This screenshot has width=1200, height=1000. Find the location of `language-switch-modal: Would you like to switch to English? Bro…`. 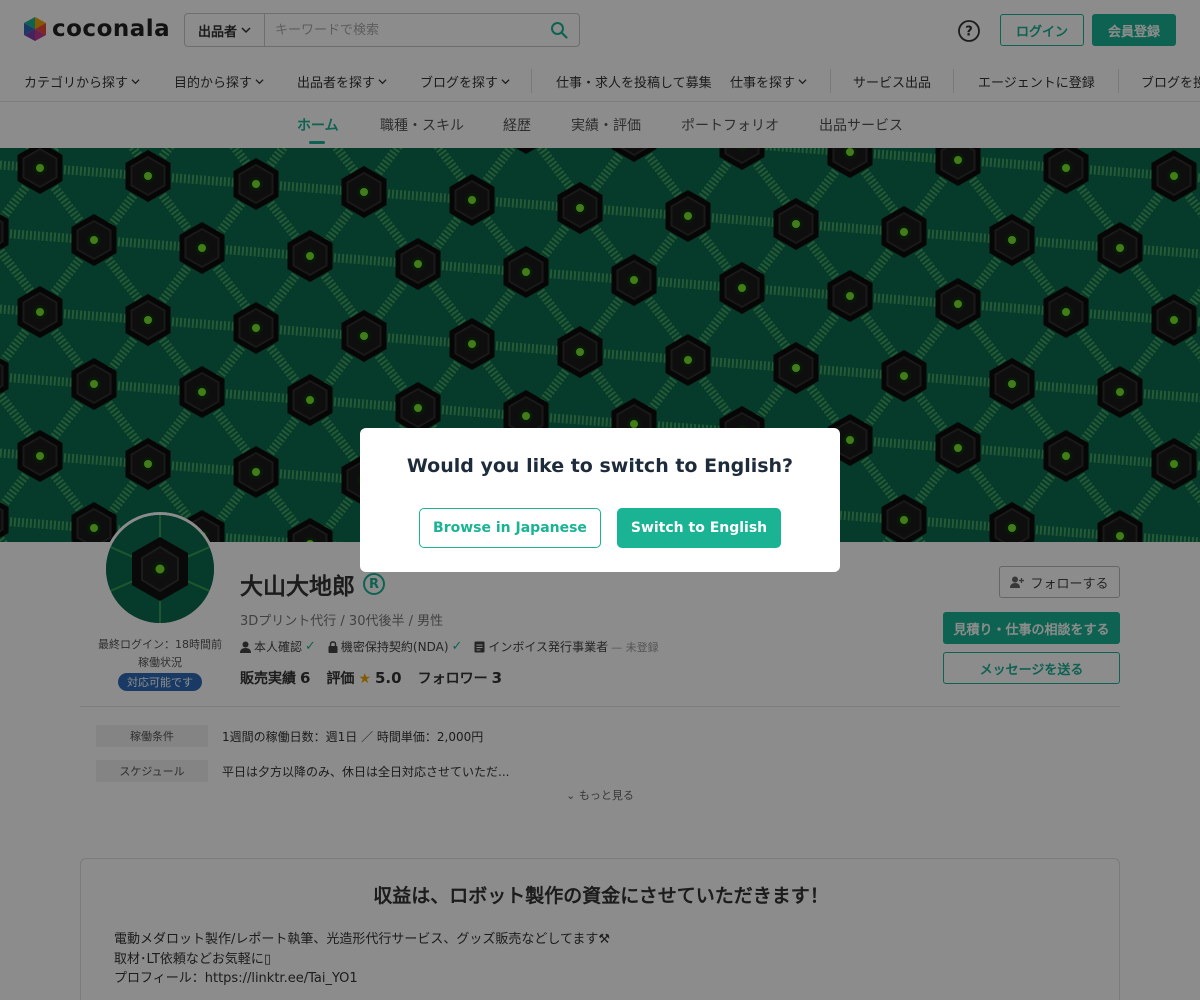

language-switch-modal: Would you like to switch to English? Bro… is located at coordinates (600, 500).